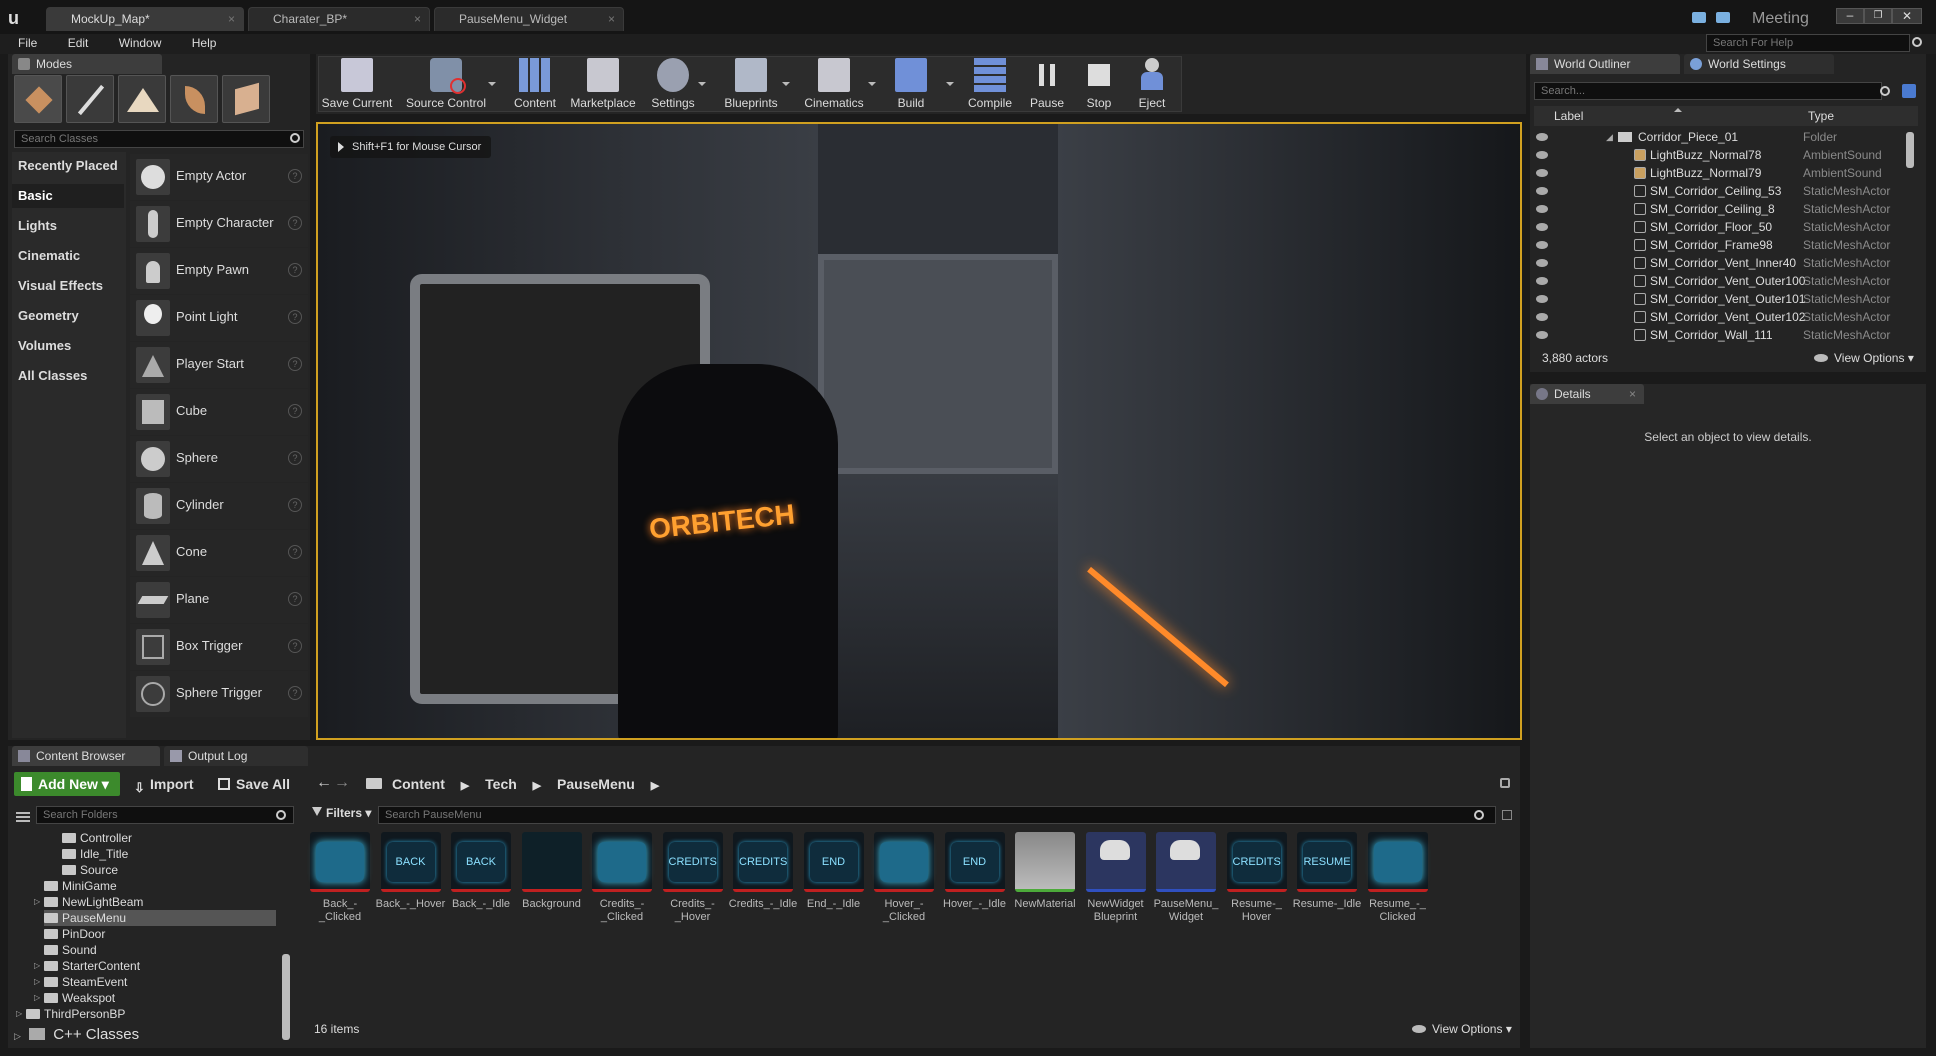 The height and width of the screenshot is (1056, 1936). I want to click on folder-tree-scrollbar, so click(286, 997).